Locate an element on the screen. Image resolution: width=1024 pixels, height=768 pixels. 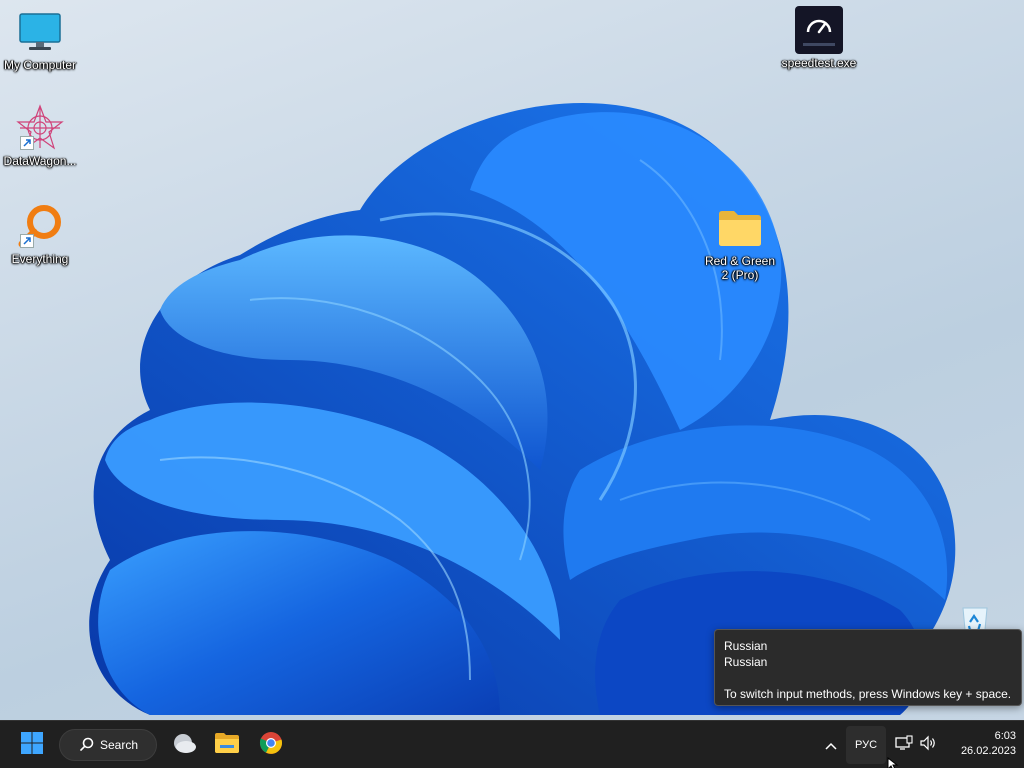
volume-button is located at coordinates (928, 745).